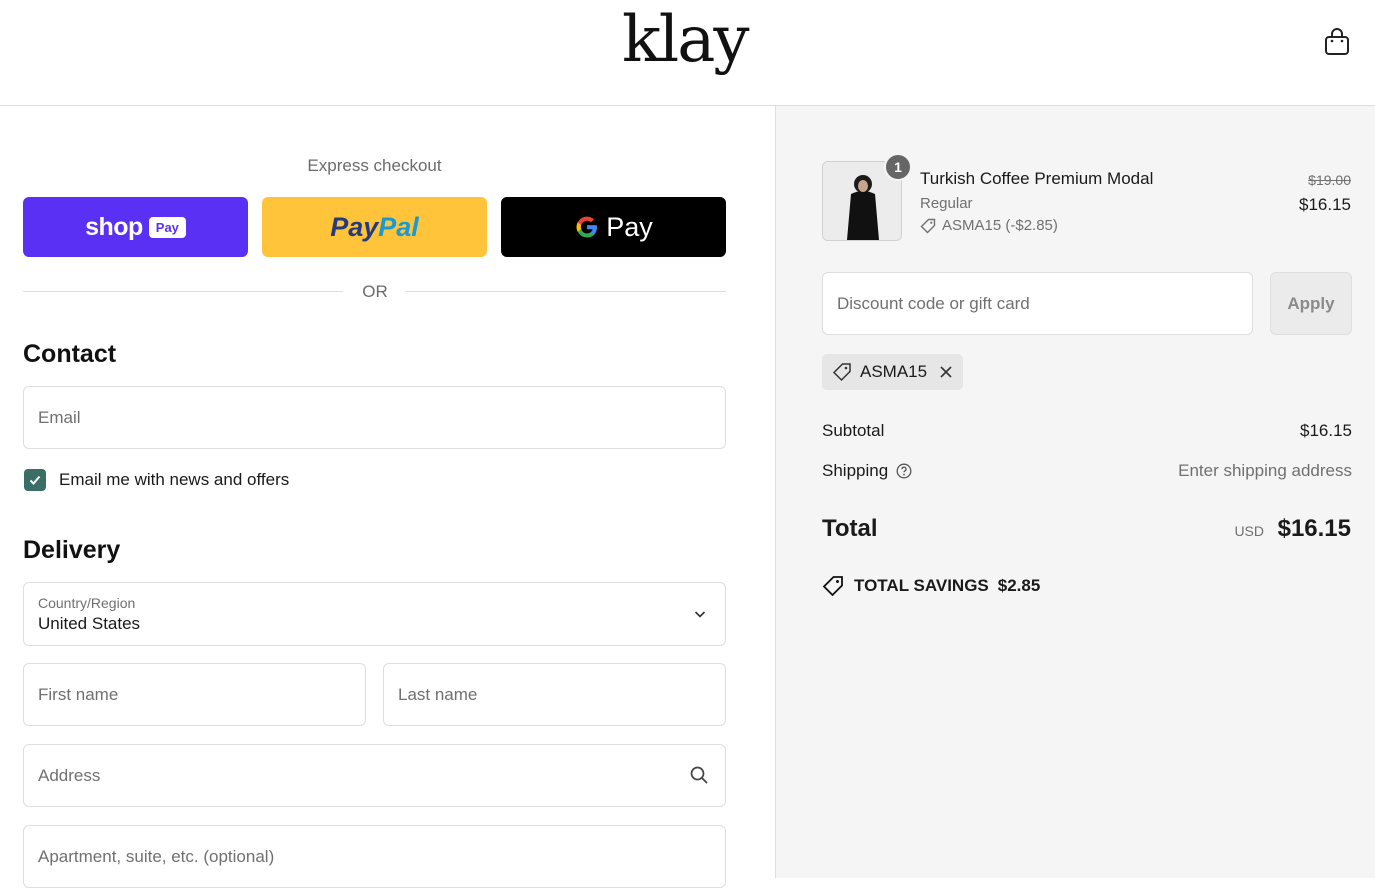  I want to click on apartment-field, so click(374, 856).